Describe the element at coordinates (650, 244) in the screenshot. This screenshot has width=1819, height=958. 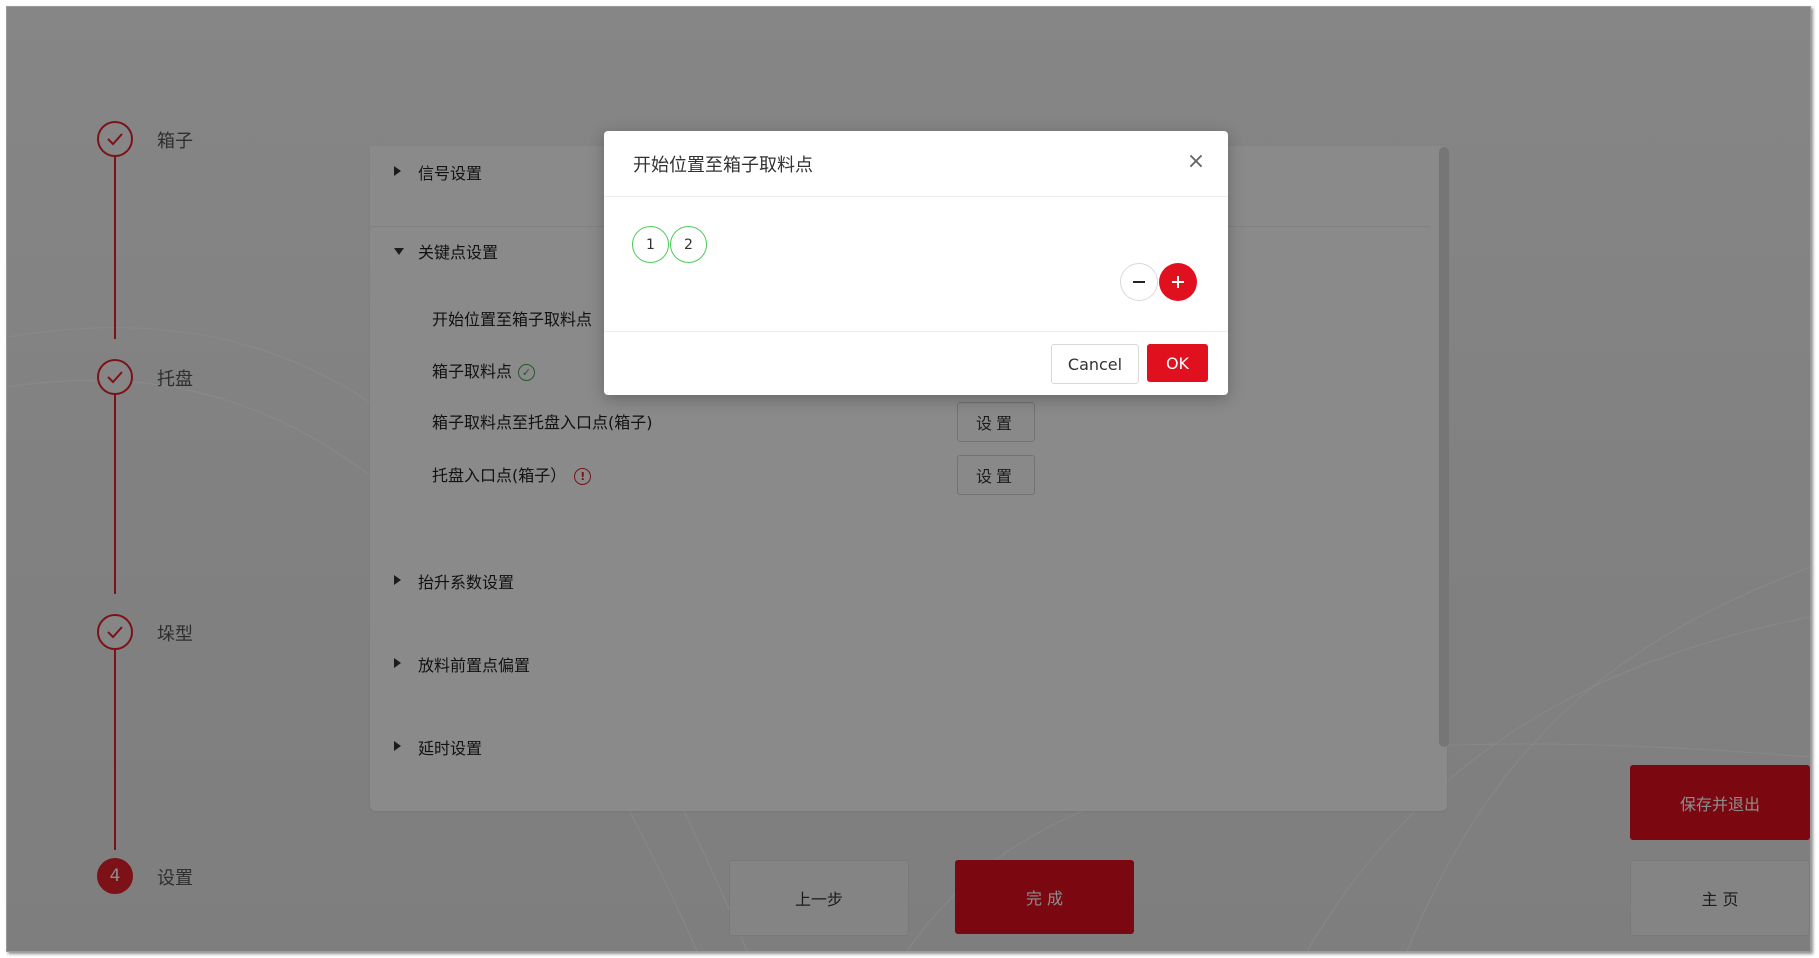
I see `point-1: 1` at that location.